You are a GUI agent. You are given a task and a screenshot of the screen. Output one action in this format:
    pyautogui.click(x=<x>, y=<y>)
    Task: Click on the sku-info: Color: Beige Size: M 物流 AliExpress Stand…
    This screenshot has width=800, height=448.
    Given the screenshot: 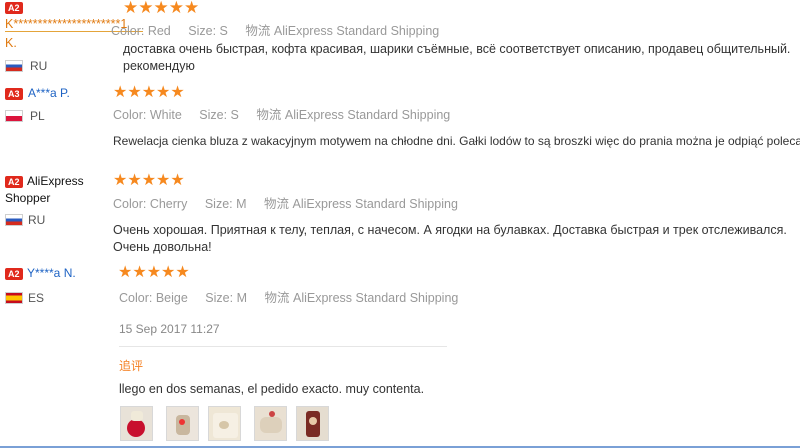 What is the action you would take?
    pyautogui.click(x=288, y=296)
    